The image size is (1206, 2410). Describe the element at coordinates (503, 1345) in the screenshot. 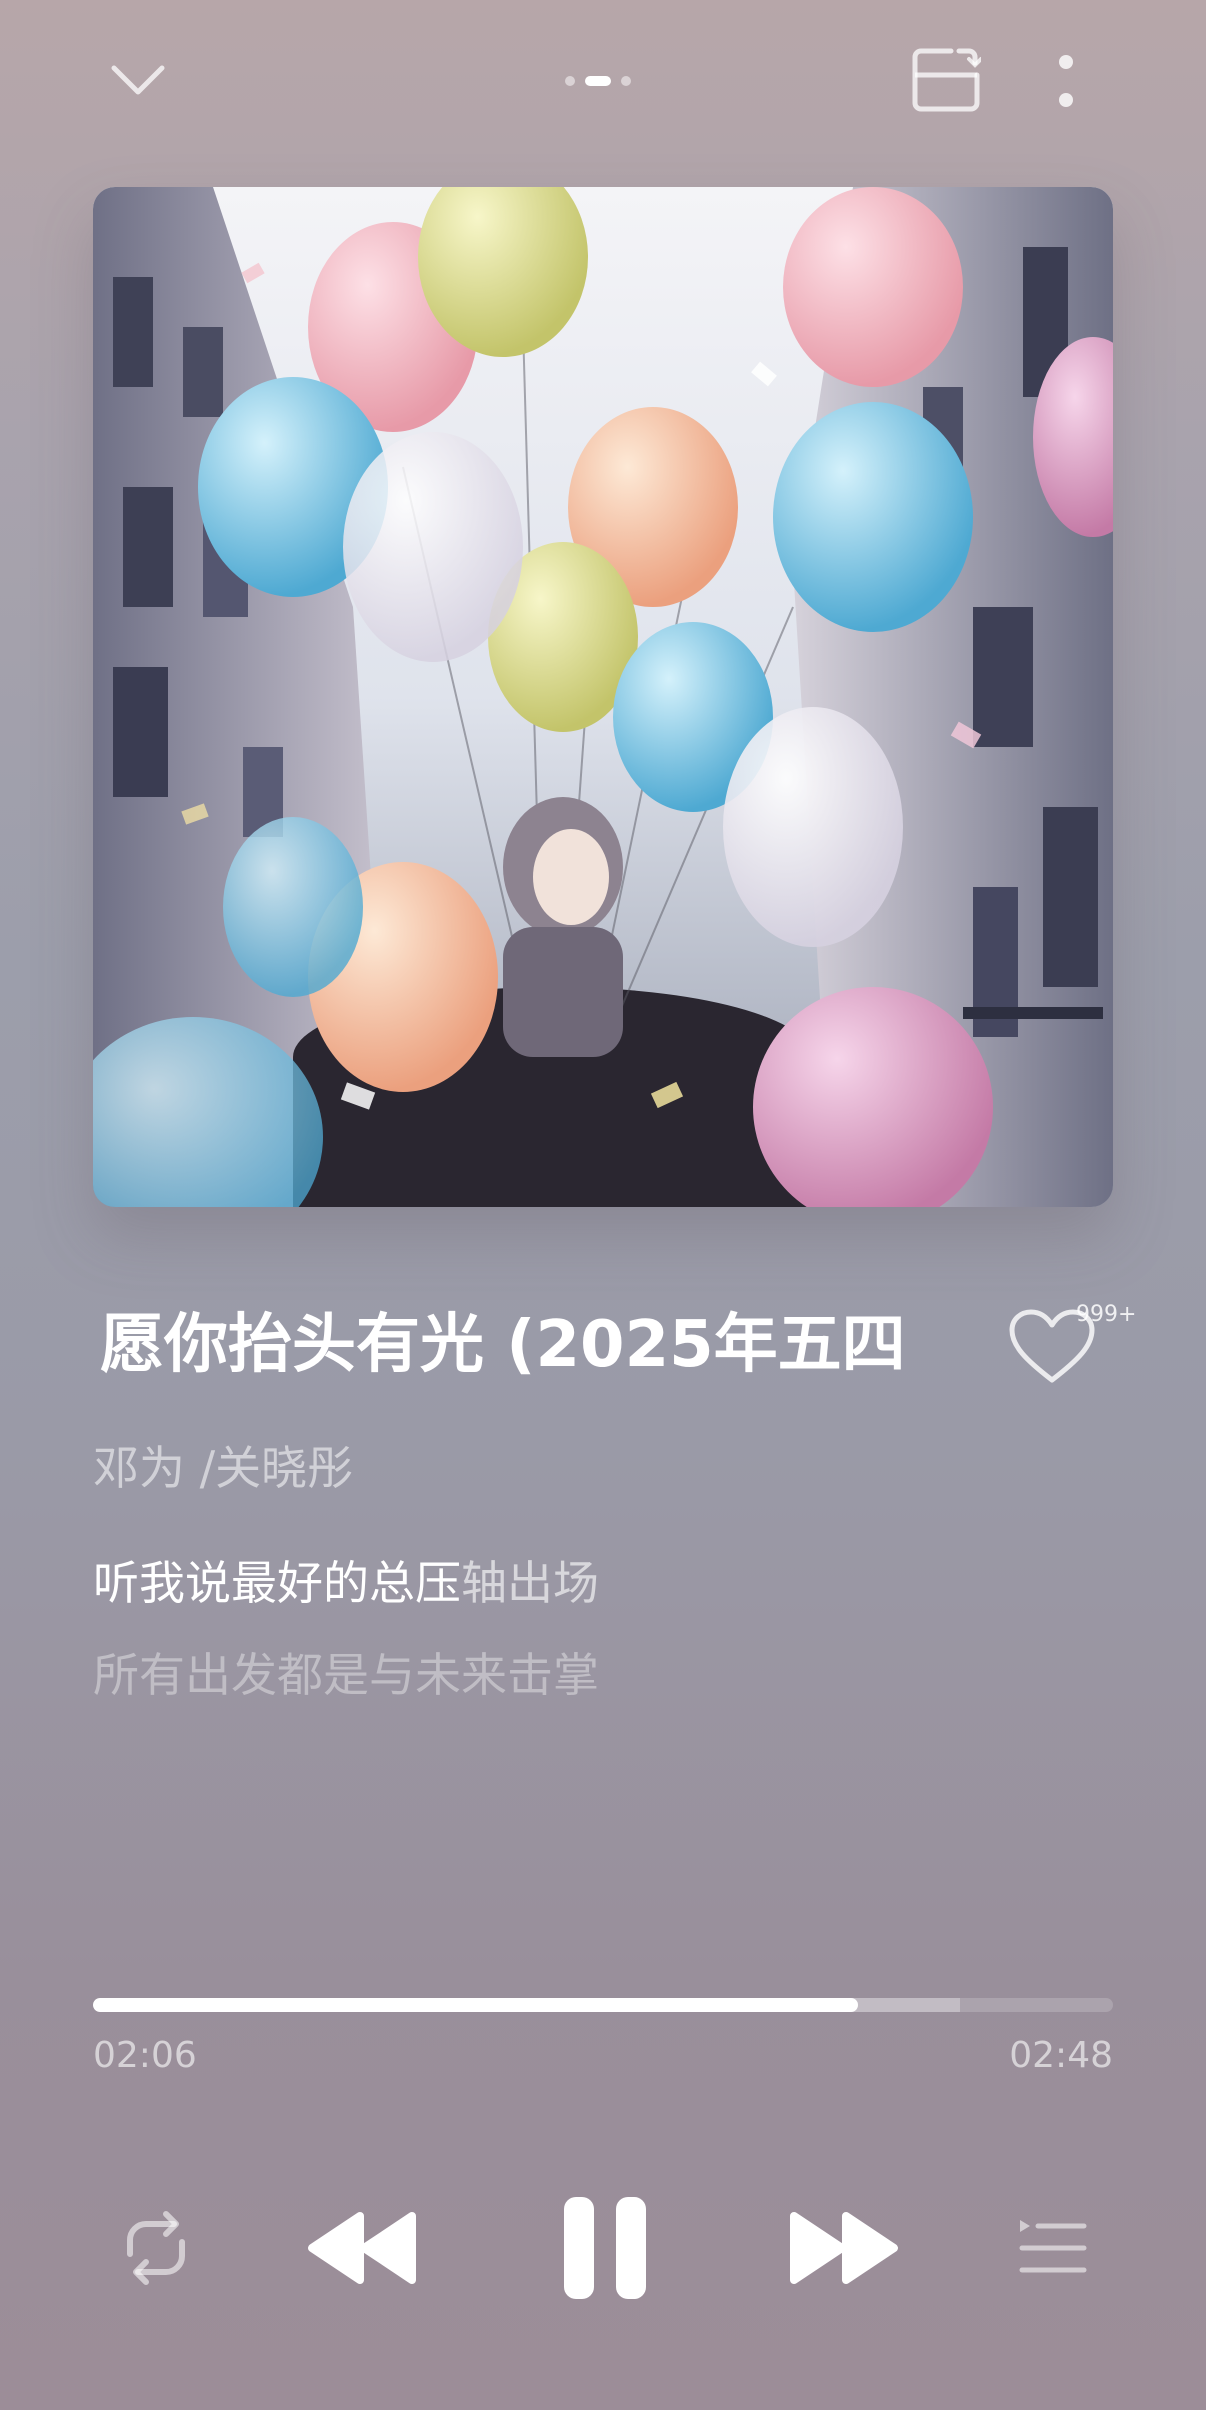

I see `song-title: 愿你抬头有光 (2025年五四` at that location.